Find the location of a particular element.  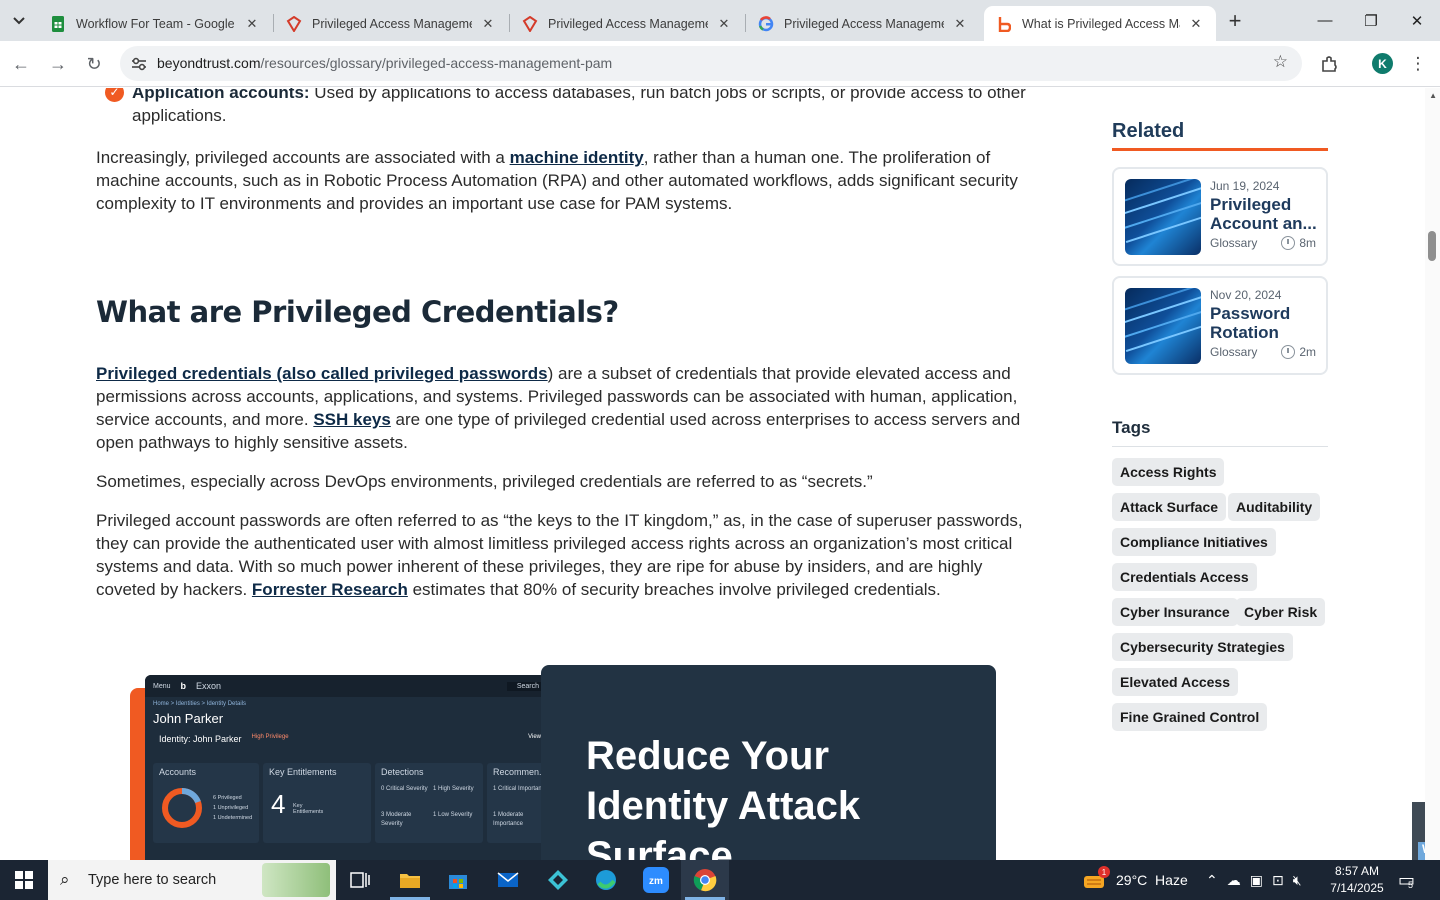

card-category: Glossary is located at coordinates (1234, 352).